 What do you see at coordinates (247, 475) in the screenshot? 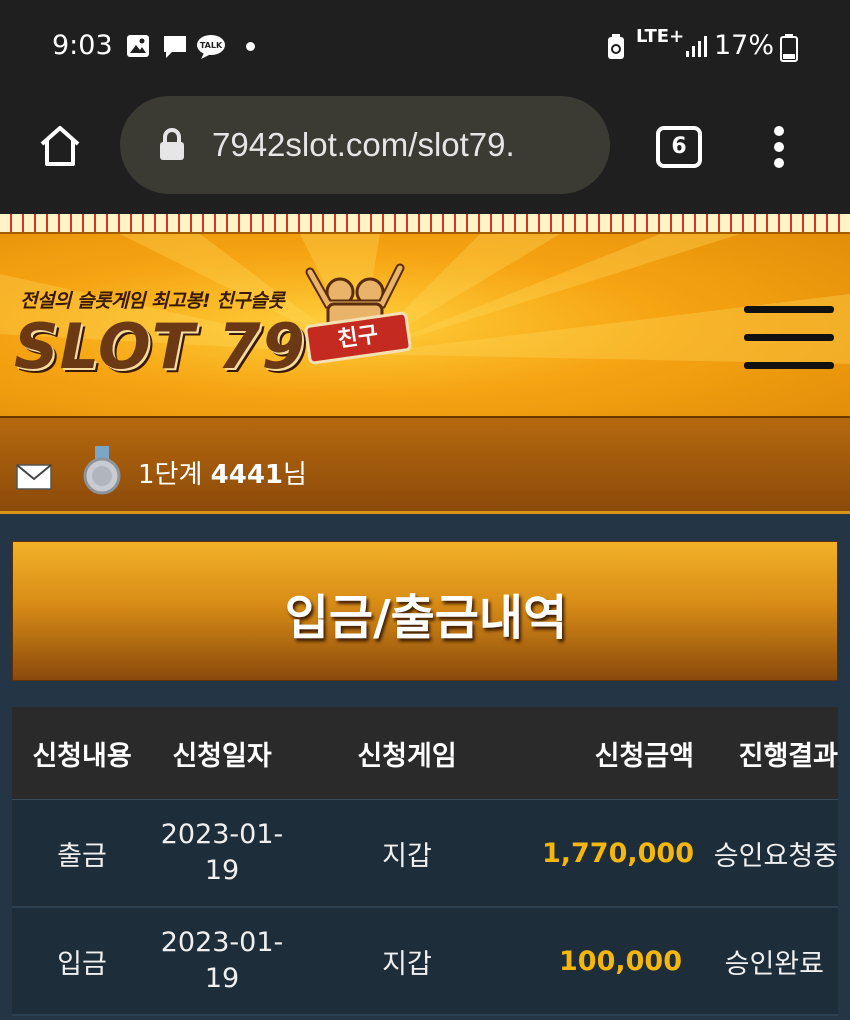
I see `user-name: 4441` at bounding box center [247, 475].